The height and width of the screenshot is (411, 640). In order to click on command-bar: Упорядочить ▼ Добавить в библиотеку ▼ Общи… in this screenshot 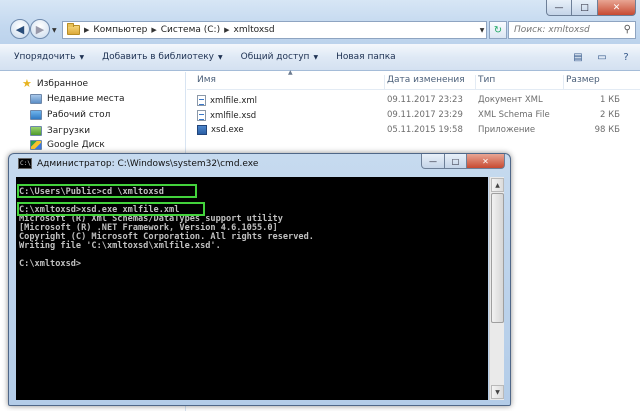, I will do `click(320, 57)`.